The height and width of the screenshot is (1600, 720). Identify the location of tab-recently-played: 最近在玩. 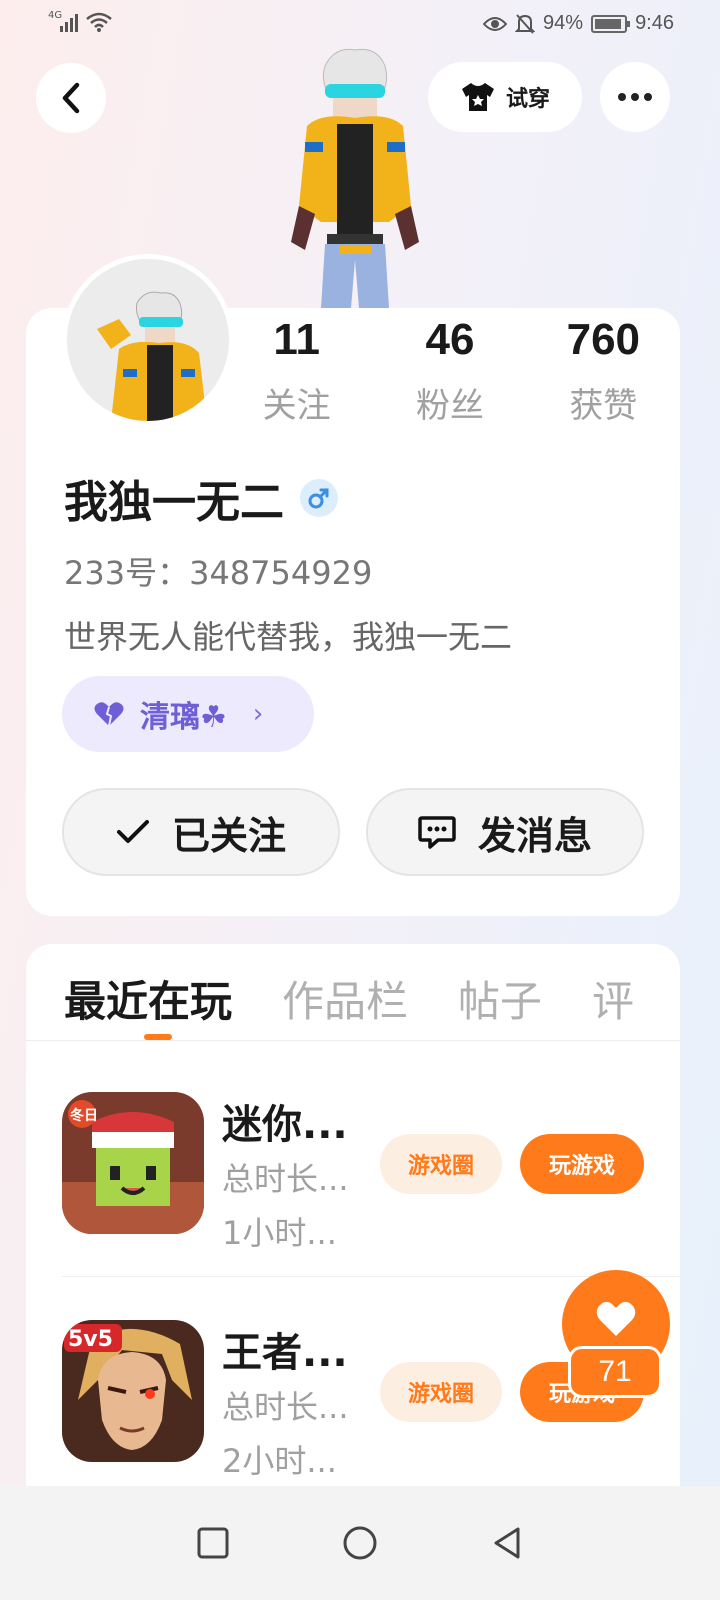
(148, 998).